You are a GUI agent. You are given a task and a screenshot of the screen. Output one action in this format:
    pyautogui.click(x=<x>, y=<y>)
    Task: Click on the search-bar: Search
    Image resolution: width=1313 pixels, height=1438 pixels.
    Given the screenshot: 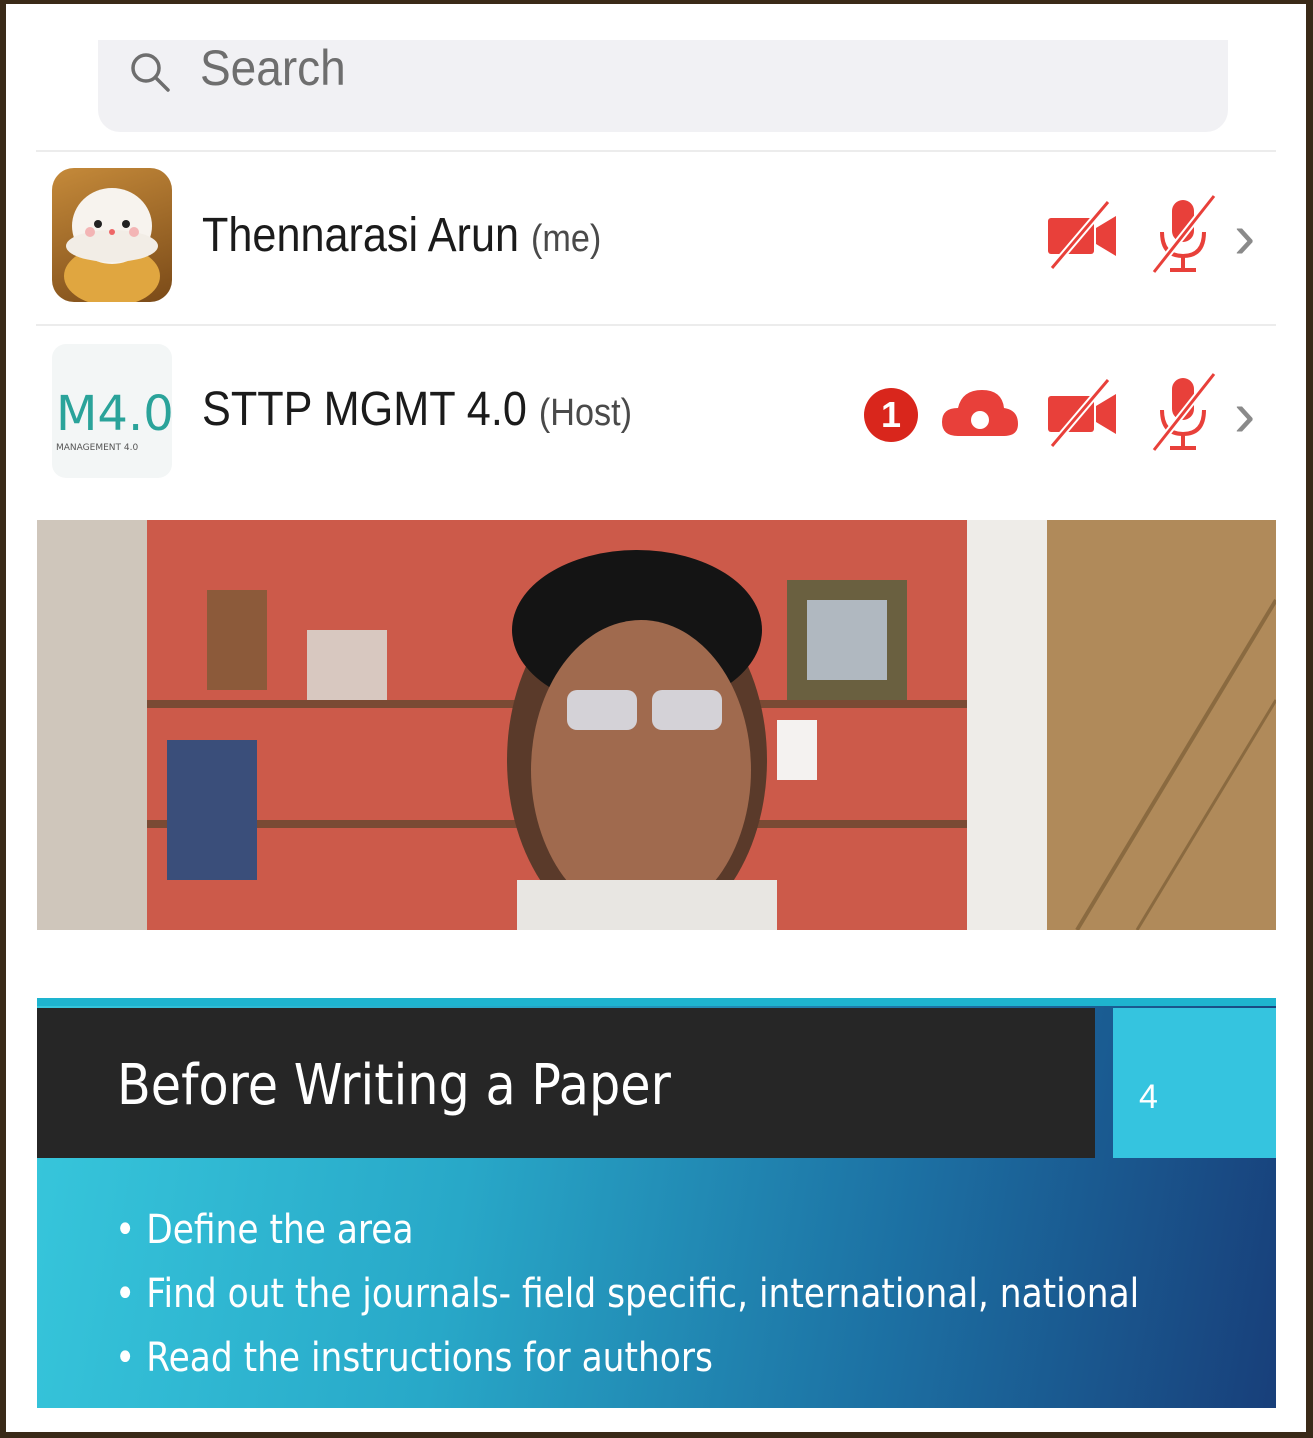 What is the action you would take?
    pyautogui.click(x=663, y=86)
    